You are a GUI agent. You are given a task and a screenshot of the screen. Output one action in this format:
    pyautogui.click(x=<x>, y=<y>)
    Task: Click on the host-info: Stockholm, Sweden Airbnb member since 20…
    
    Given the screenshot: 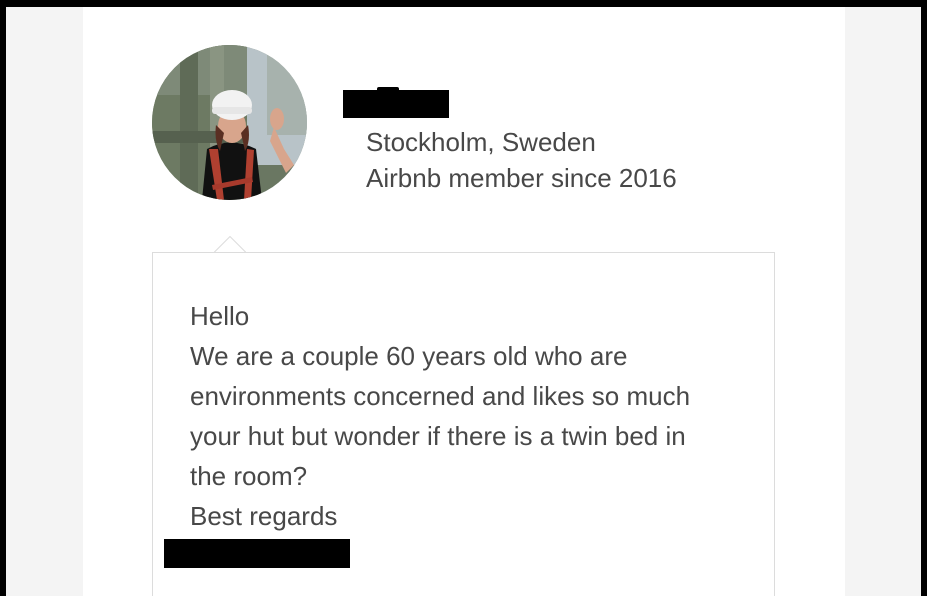 What is the action you would take?
    pyautogui.click(x=521, y=160)
    